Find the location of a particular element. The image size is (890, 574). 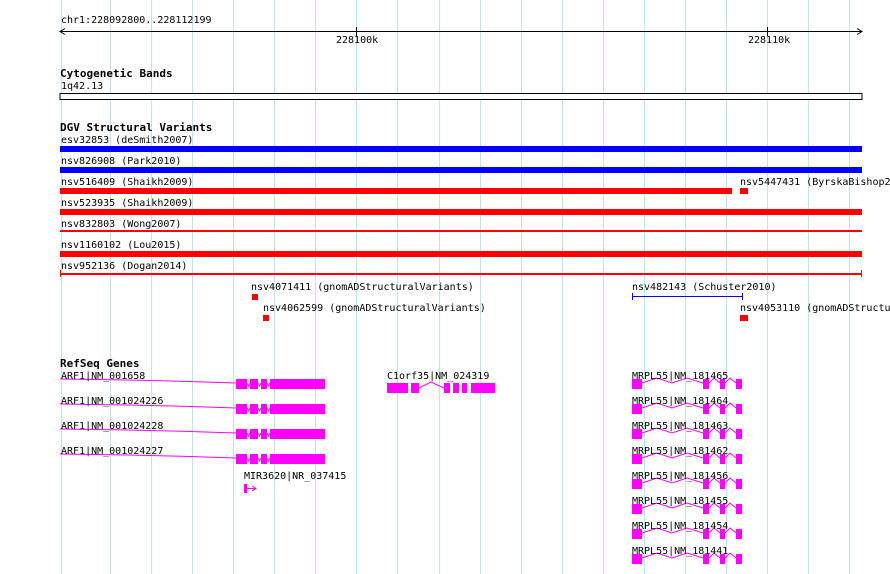

track-title-dgv: DGV Structural Variants is located at coordinates (136, 127).